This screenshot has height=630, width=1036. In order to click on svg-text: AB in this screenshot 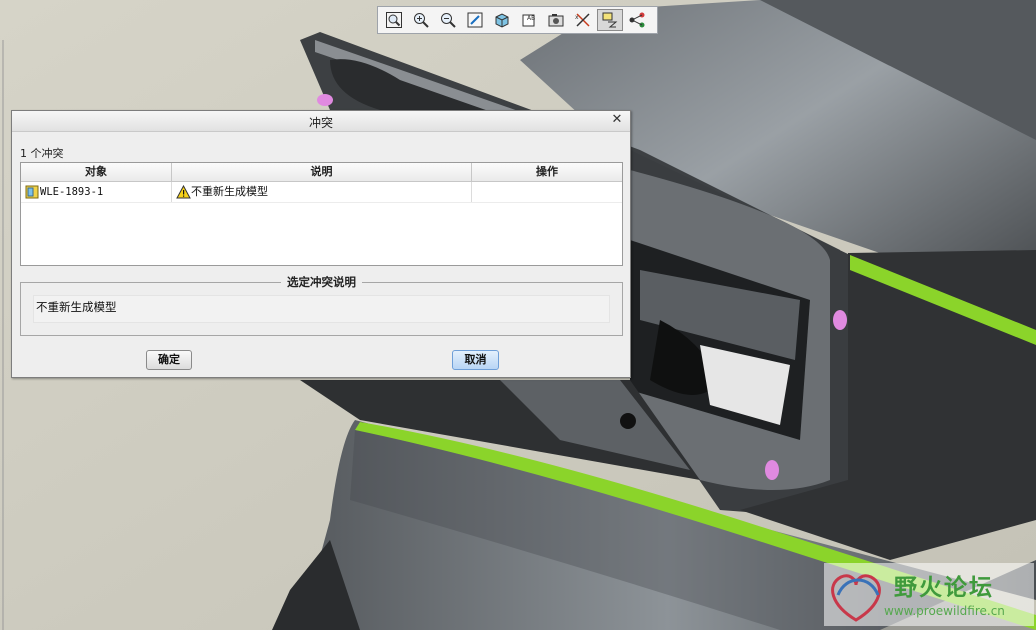, I will do `click(531, 18)`.